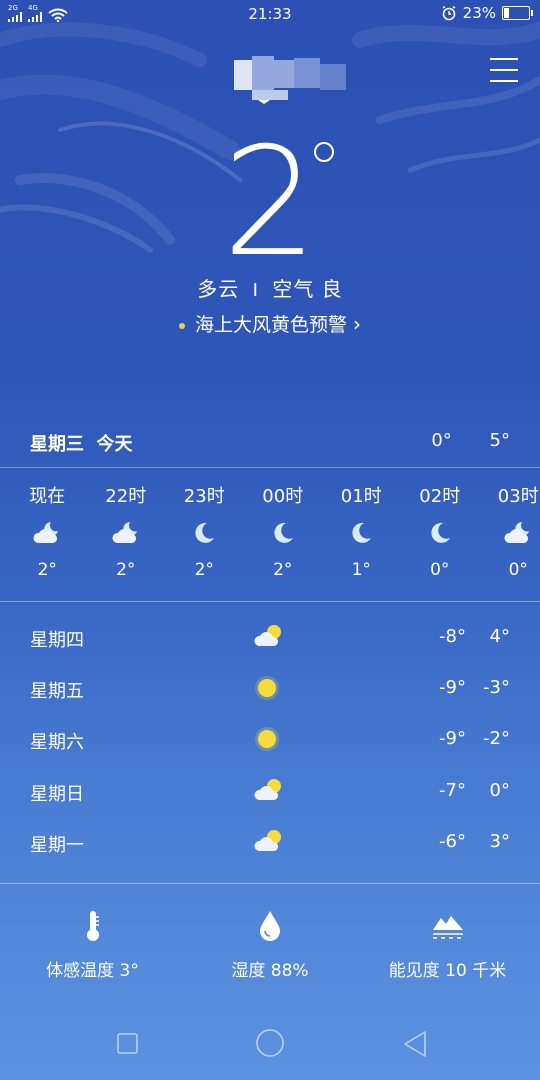  Describe the element at coordinates (496, 688) in the screenshot. I see `day-high: -3°` at that location.